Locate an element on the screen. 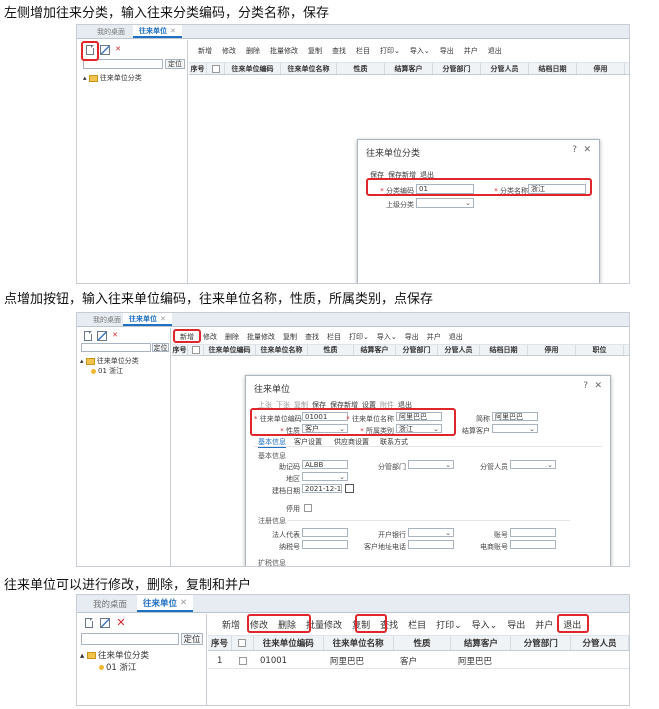  mnemonic-input: ALBB is located at coordinates (325, 464).